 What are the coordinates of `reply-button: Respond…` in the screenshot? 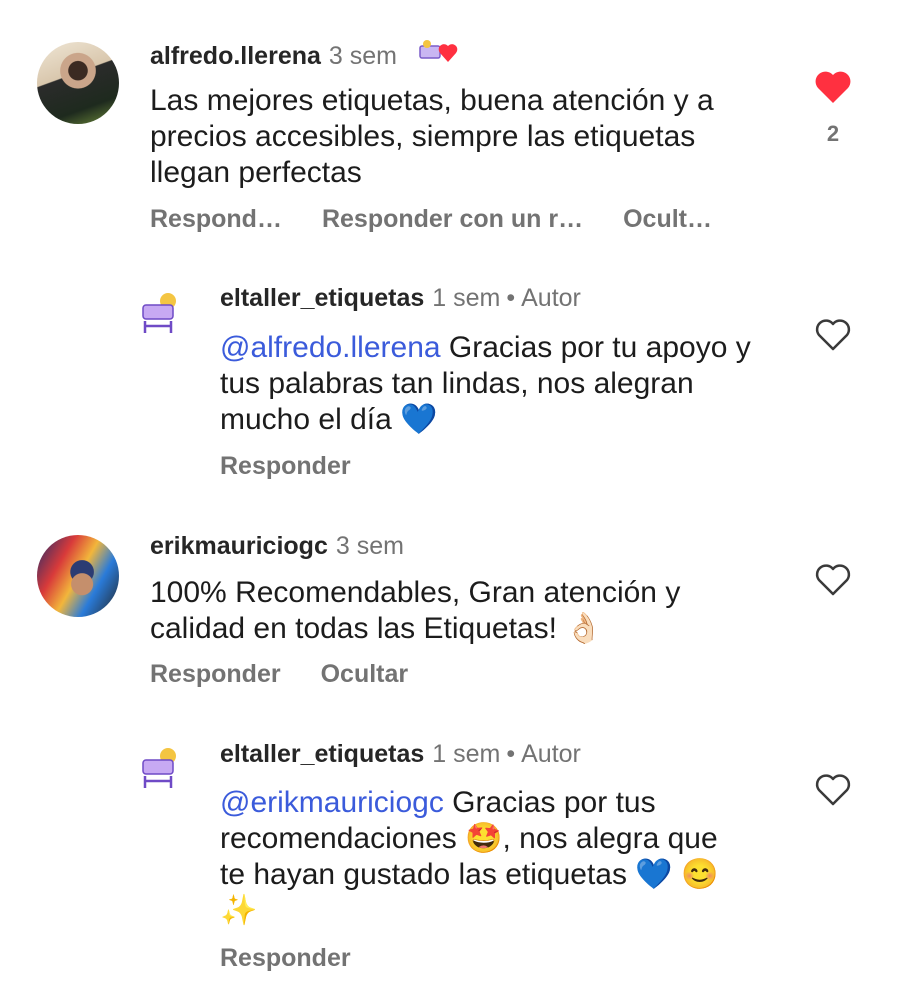 It's located at (216, 219).